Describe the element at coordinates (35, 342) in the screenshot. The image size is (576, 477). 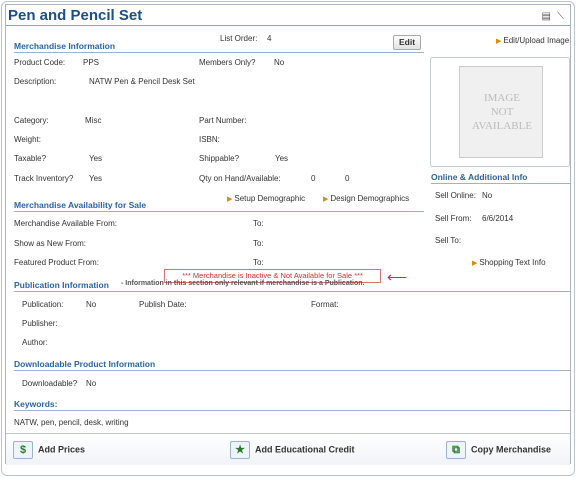
I see `author-label: Author:` at that location.